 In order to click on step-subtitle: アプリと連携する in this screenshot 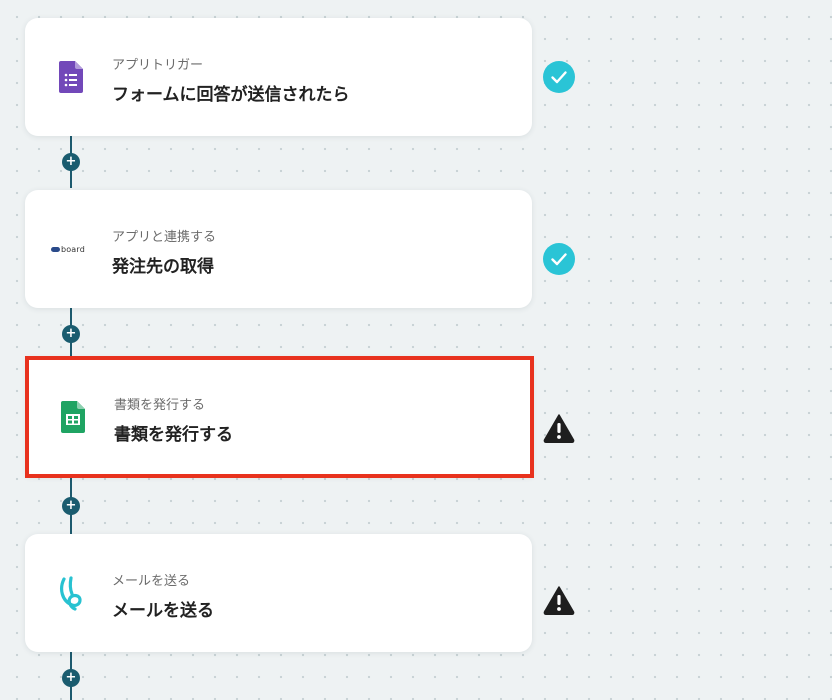, I will do `click(164, 237)`.